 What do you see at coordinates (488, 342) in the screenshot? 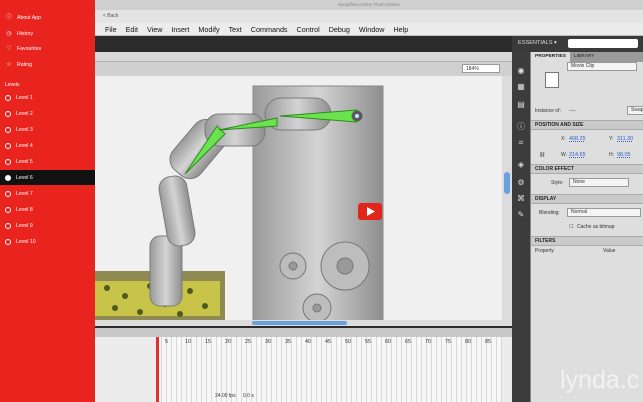
I see `frame-number: 85` at bounding box center [488, 342].